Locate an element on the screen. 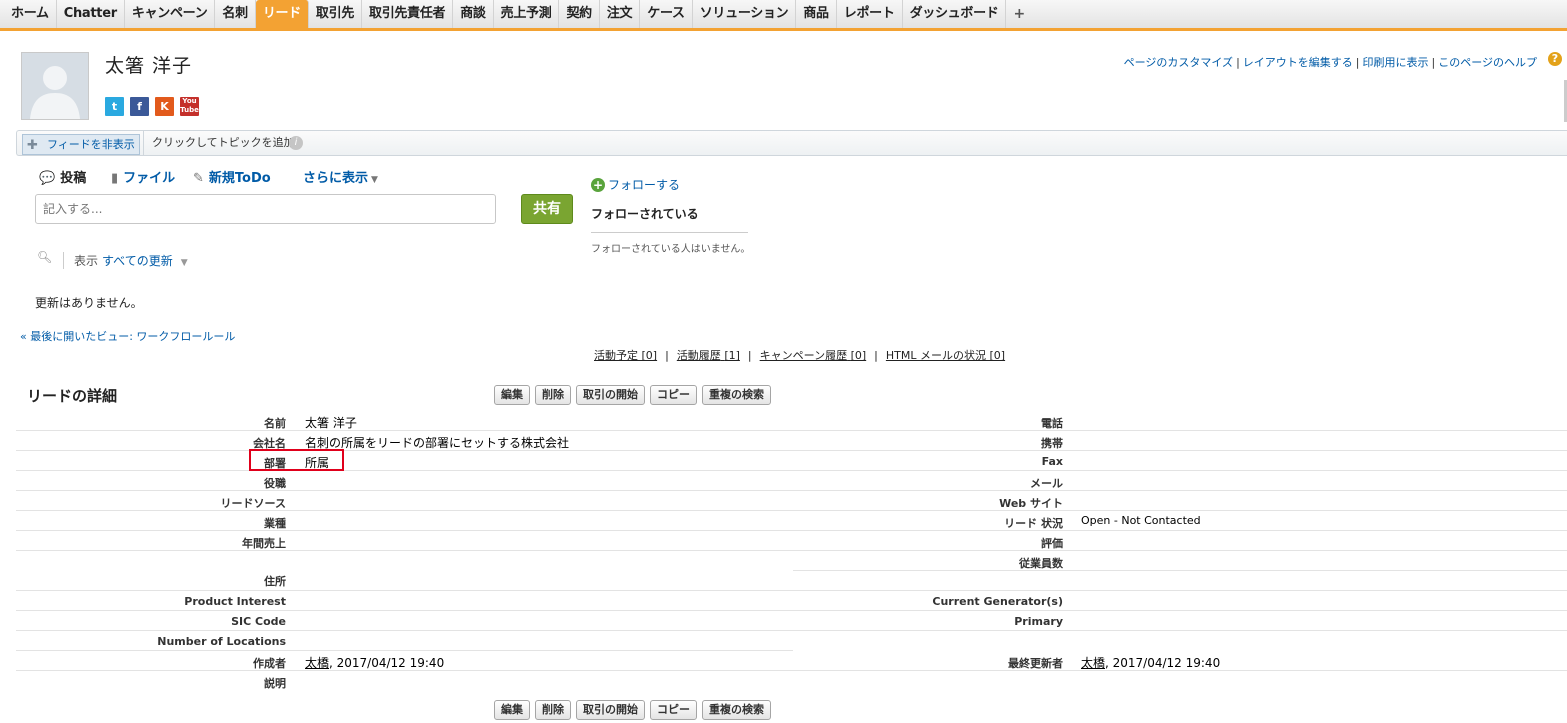  detail-buttons-top: 編集 削除 取引の開始 コピー 重複の検索 is located at coordinates (632, 395).